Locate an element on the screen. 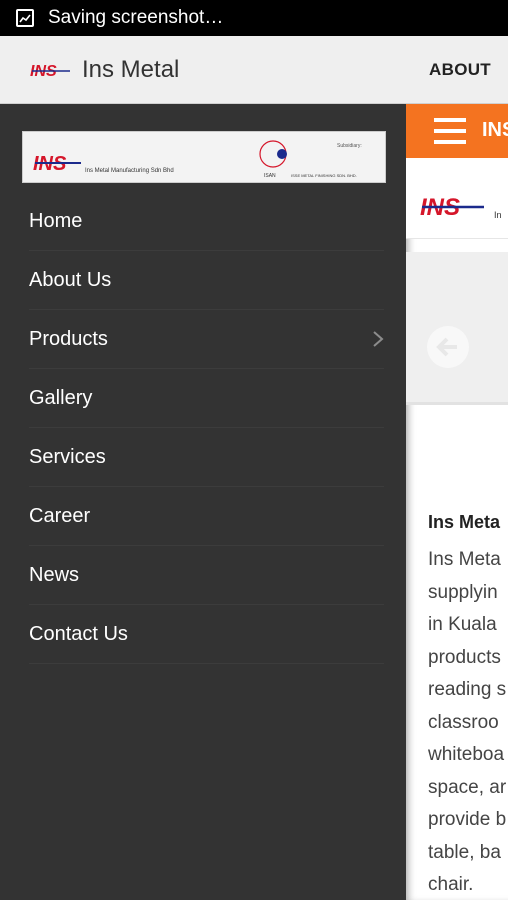 Image resolution: width=508 pixels, height=900 pixels. paragraph-line: space, ar is located at coordinates (467, 787).